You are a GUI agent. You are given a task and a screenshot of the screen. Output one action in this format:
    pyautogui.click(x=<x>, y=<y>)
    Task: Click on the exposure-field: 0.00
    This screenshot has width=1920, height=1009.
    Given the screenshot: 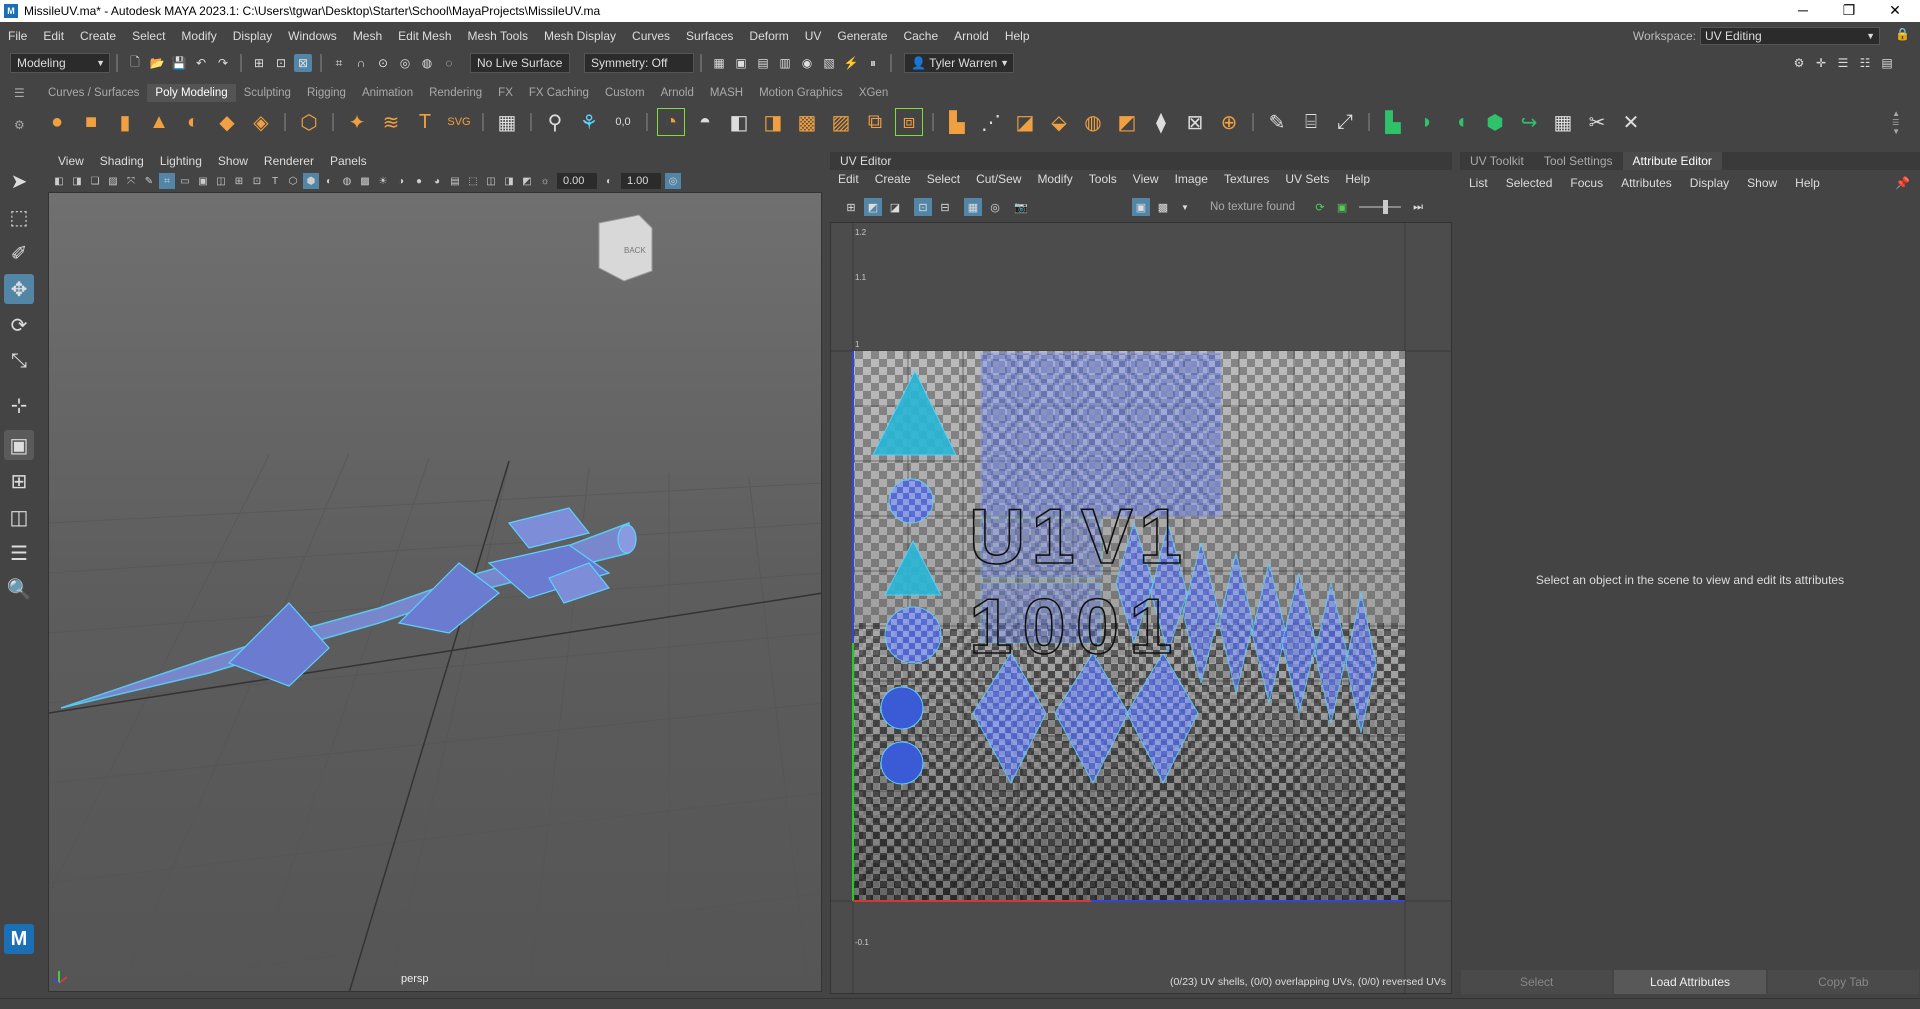 What is the action you would take?
    pyautogui.click(x=577, y=181)
    